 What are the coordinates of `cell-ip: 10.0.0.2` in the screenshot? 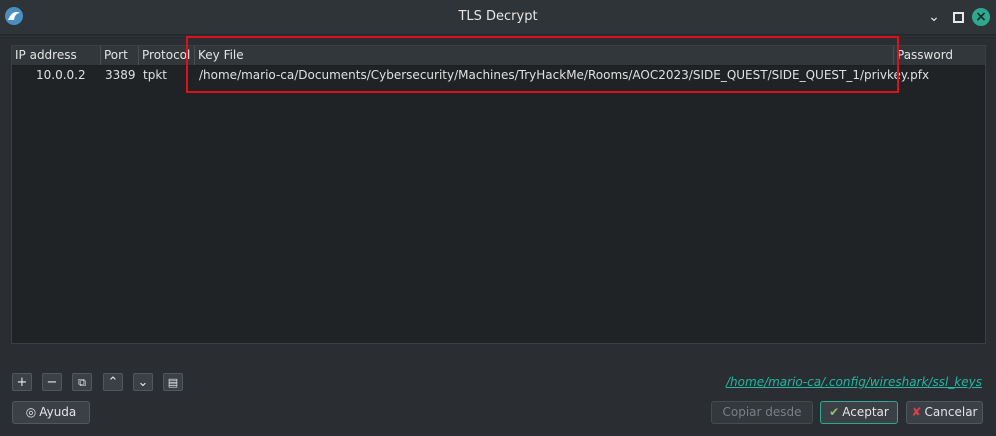 It's located at (61, 75).